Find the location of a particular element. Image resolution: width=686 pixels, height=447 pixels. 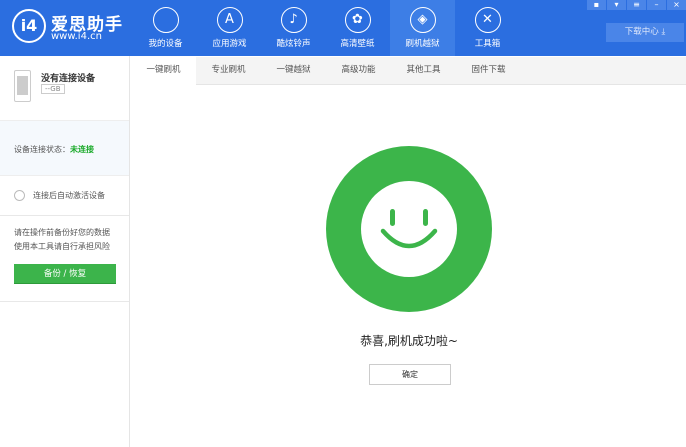

nav-my-device: 我的设备 is located at coordinates (165, 28).